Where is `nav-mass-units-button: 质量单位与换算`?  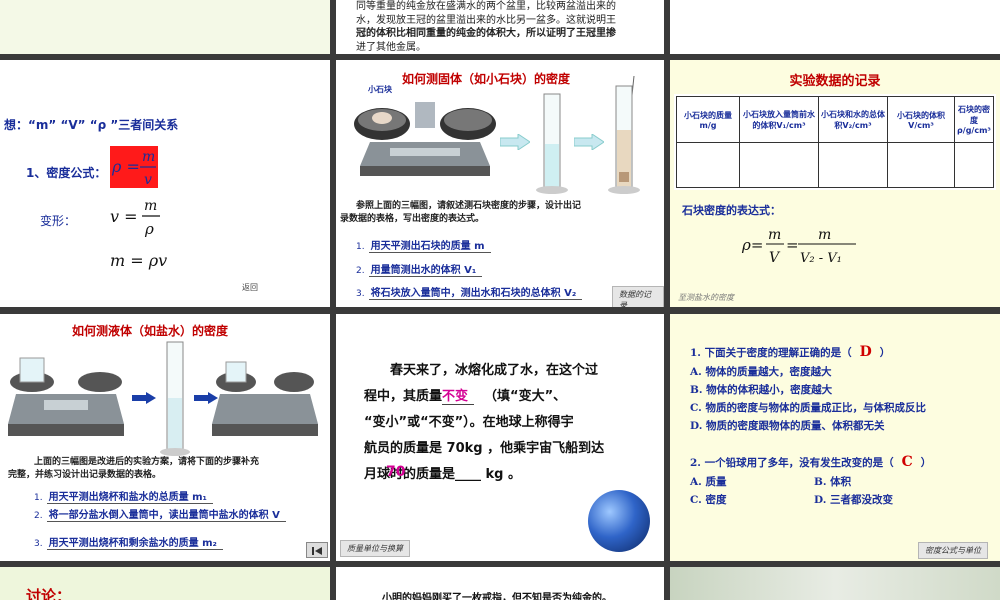
nav-mass-units-button: 质量单位与换算 is located at coordinates (375, 548).